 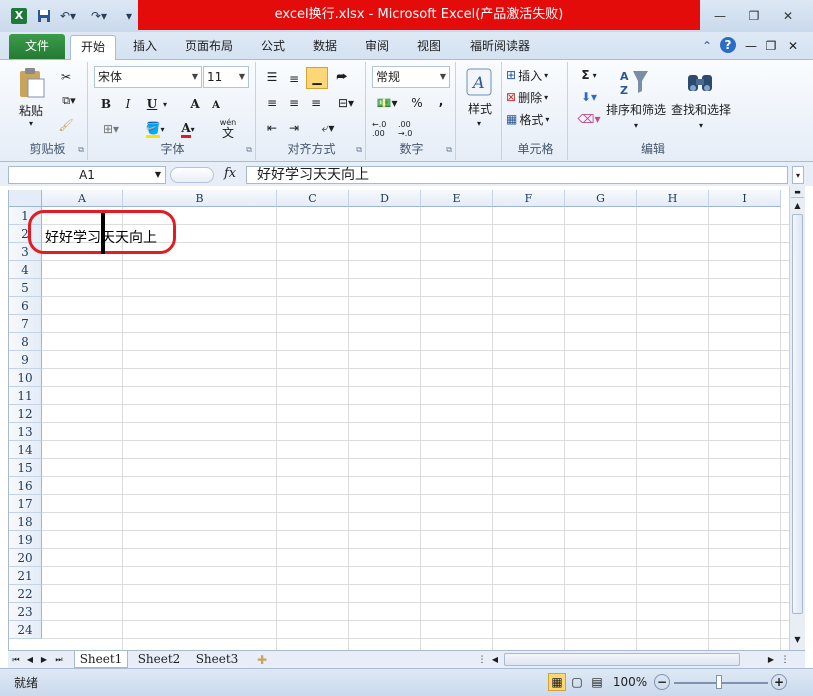 I want to click on top-align-icon: ☰, so click(x=272, y=77).